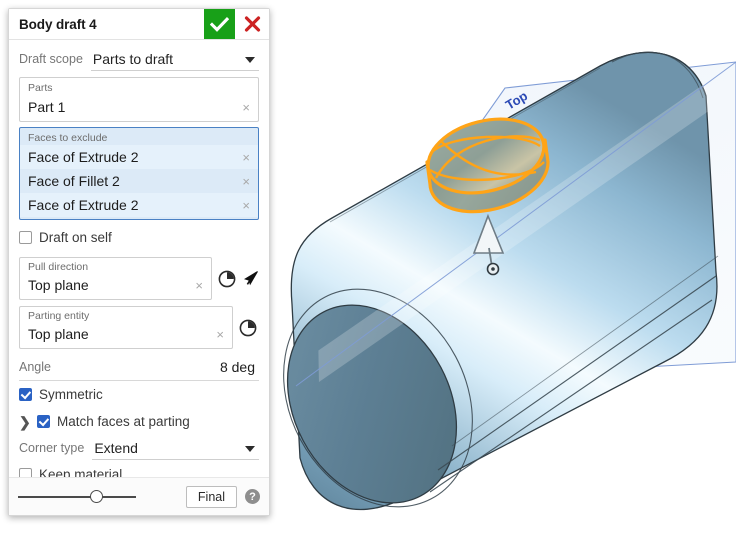 This screenshot has height=534, width=736. I want to click on angle-row: Angle 8 deg, so click(139, 367).